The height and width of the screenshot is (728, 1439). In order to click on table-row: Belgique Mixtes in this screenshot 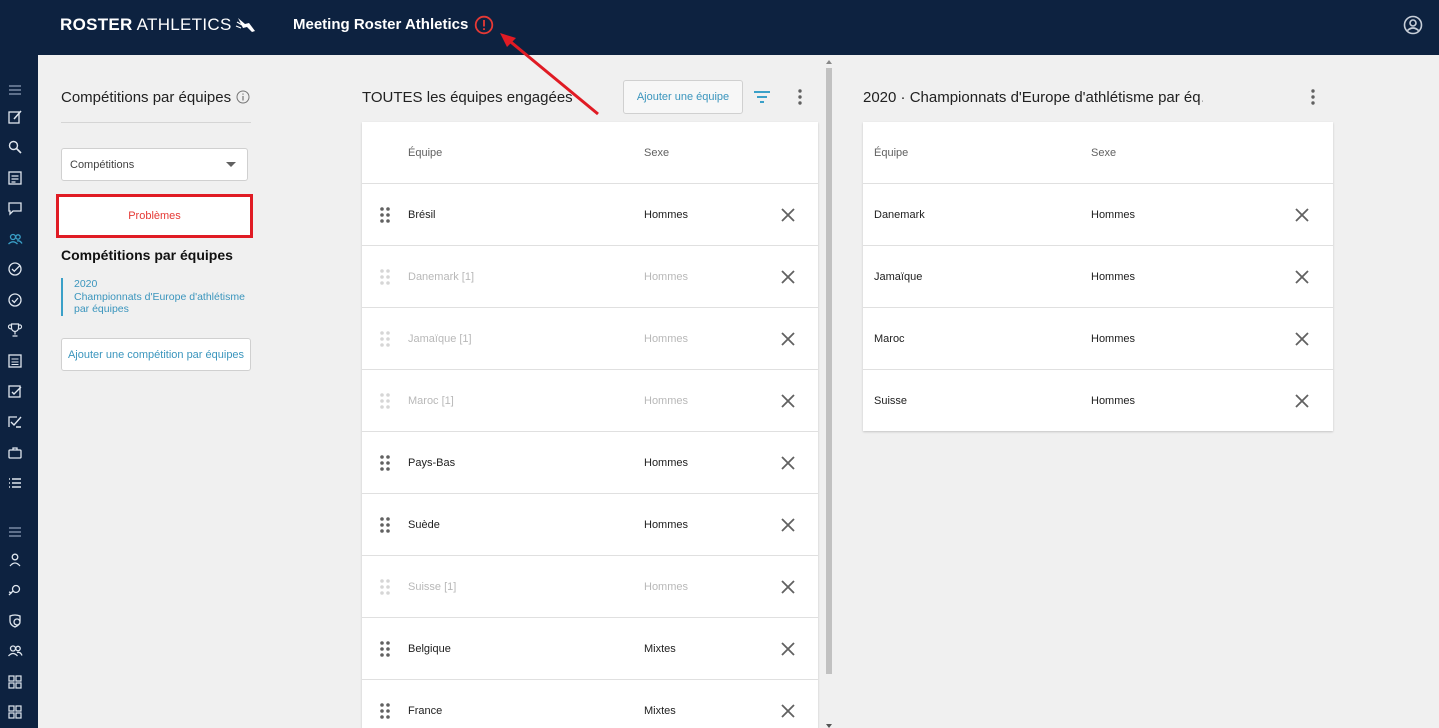, I will do `click(590, 649)`.